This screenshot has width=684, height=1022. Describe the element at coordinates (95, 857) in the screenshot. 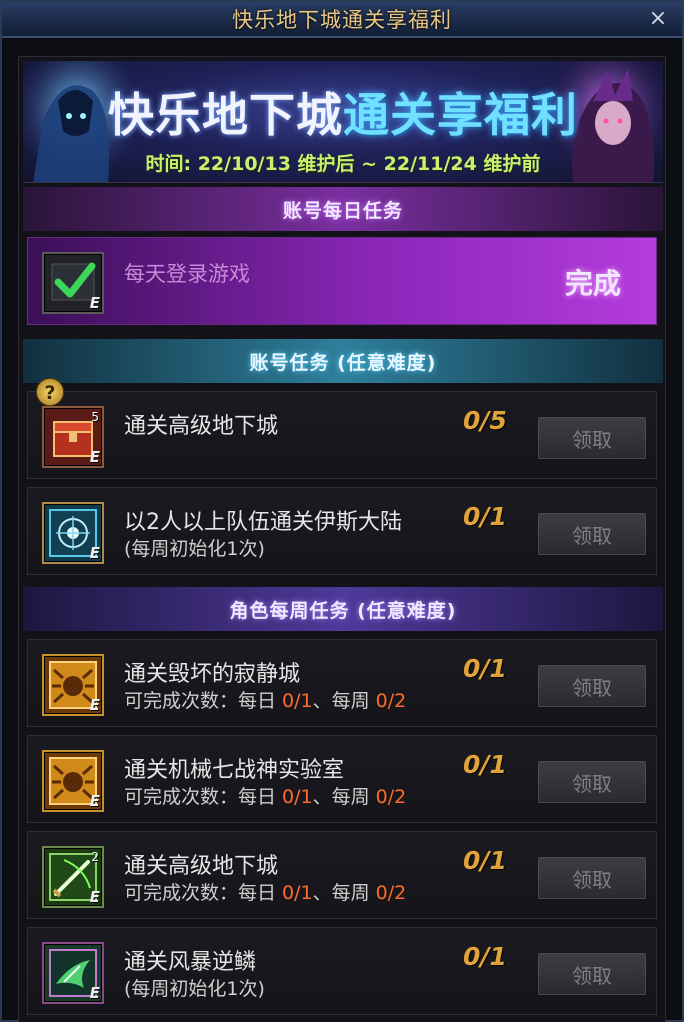

I see `icon-count: 2` at that location.